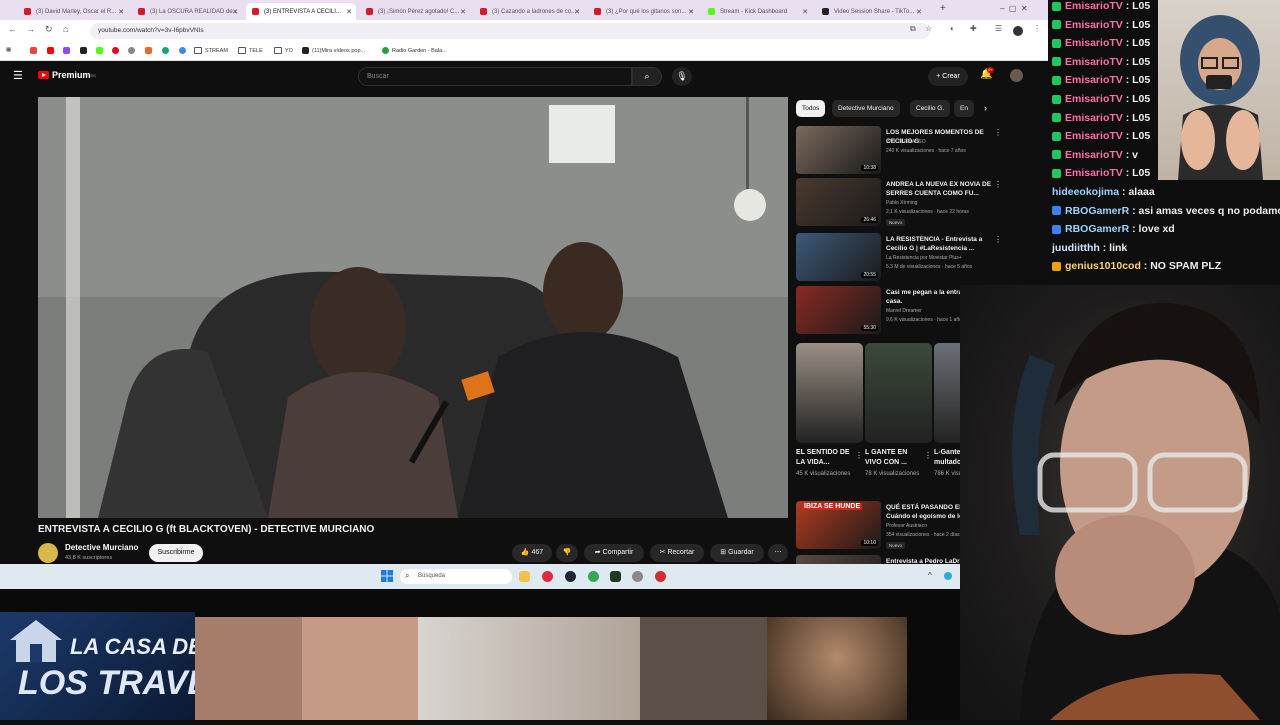 This screenshot has height=725, width=1280. What do you see at coordinates (737, 553) in the screenshot?
I see `save-button: ⊞ Guardar` at bounding box center [737, 553].